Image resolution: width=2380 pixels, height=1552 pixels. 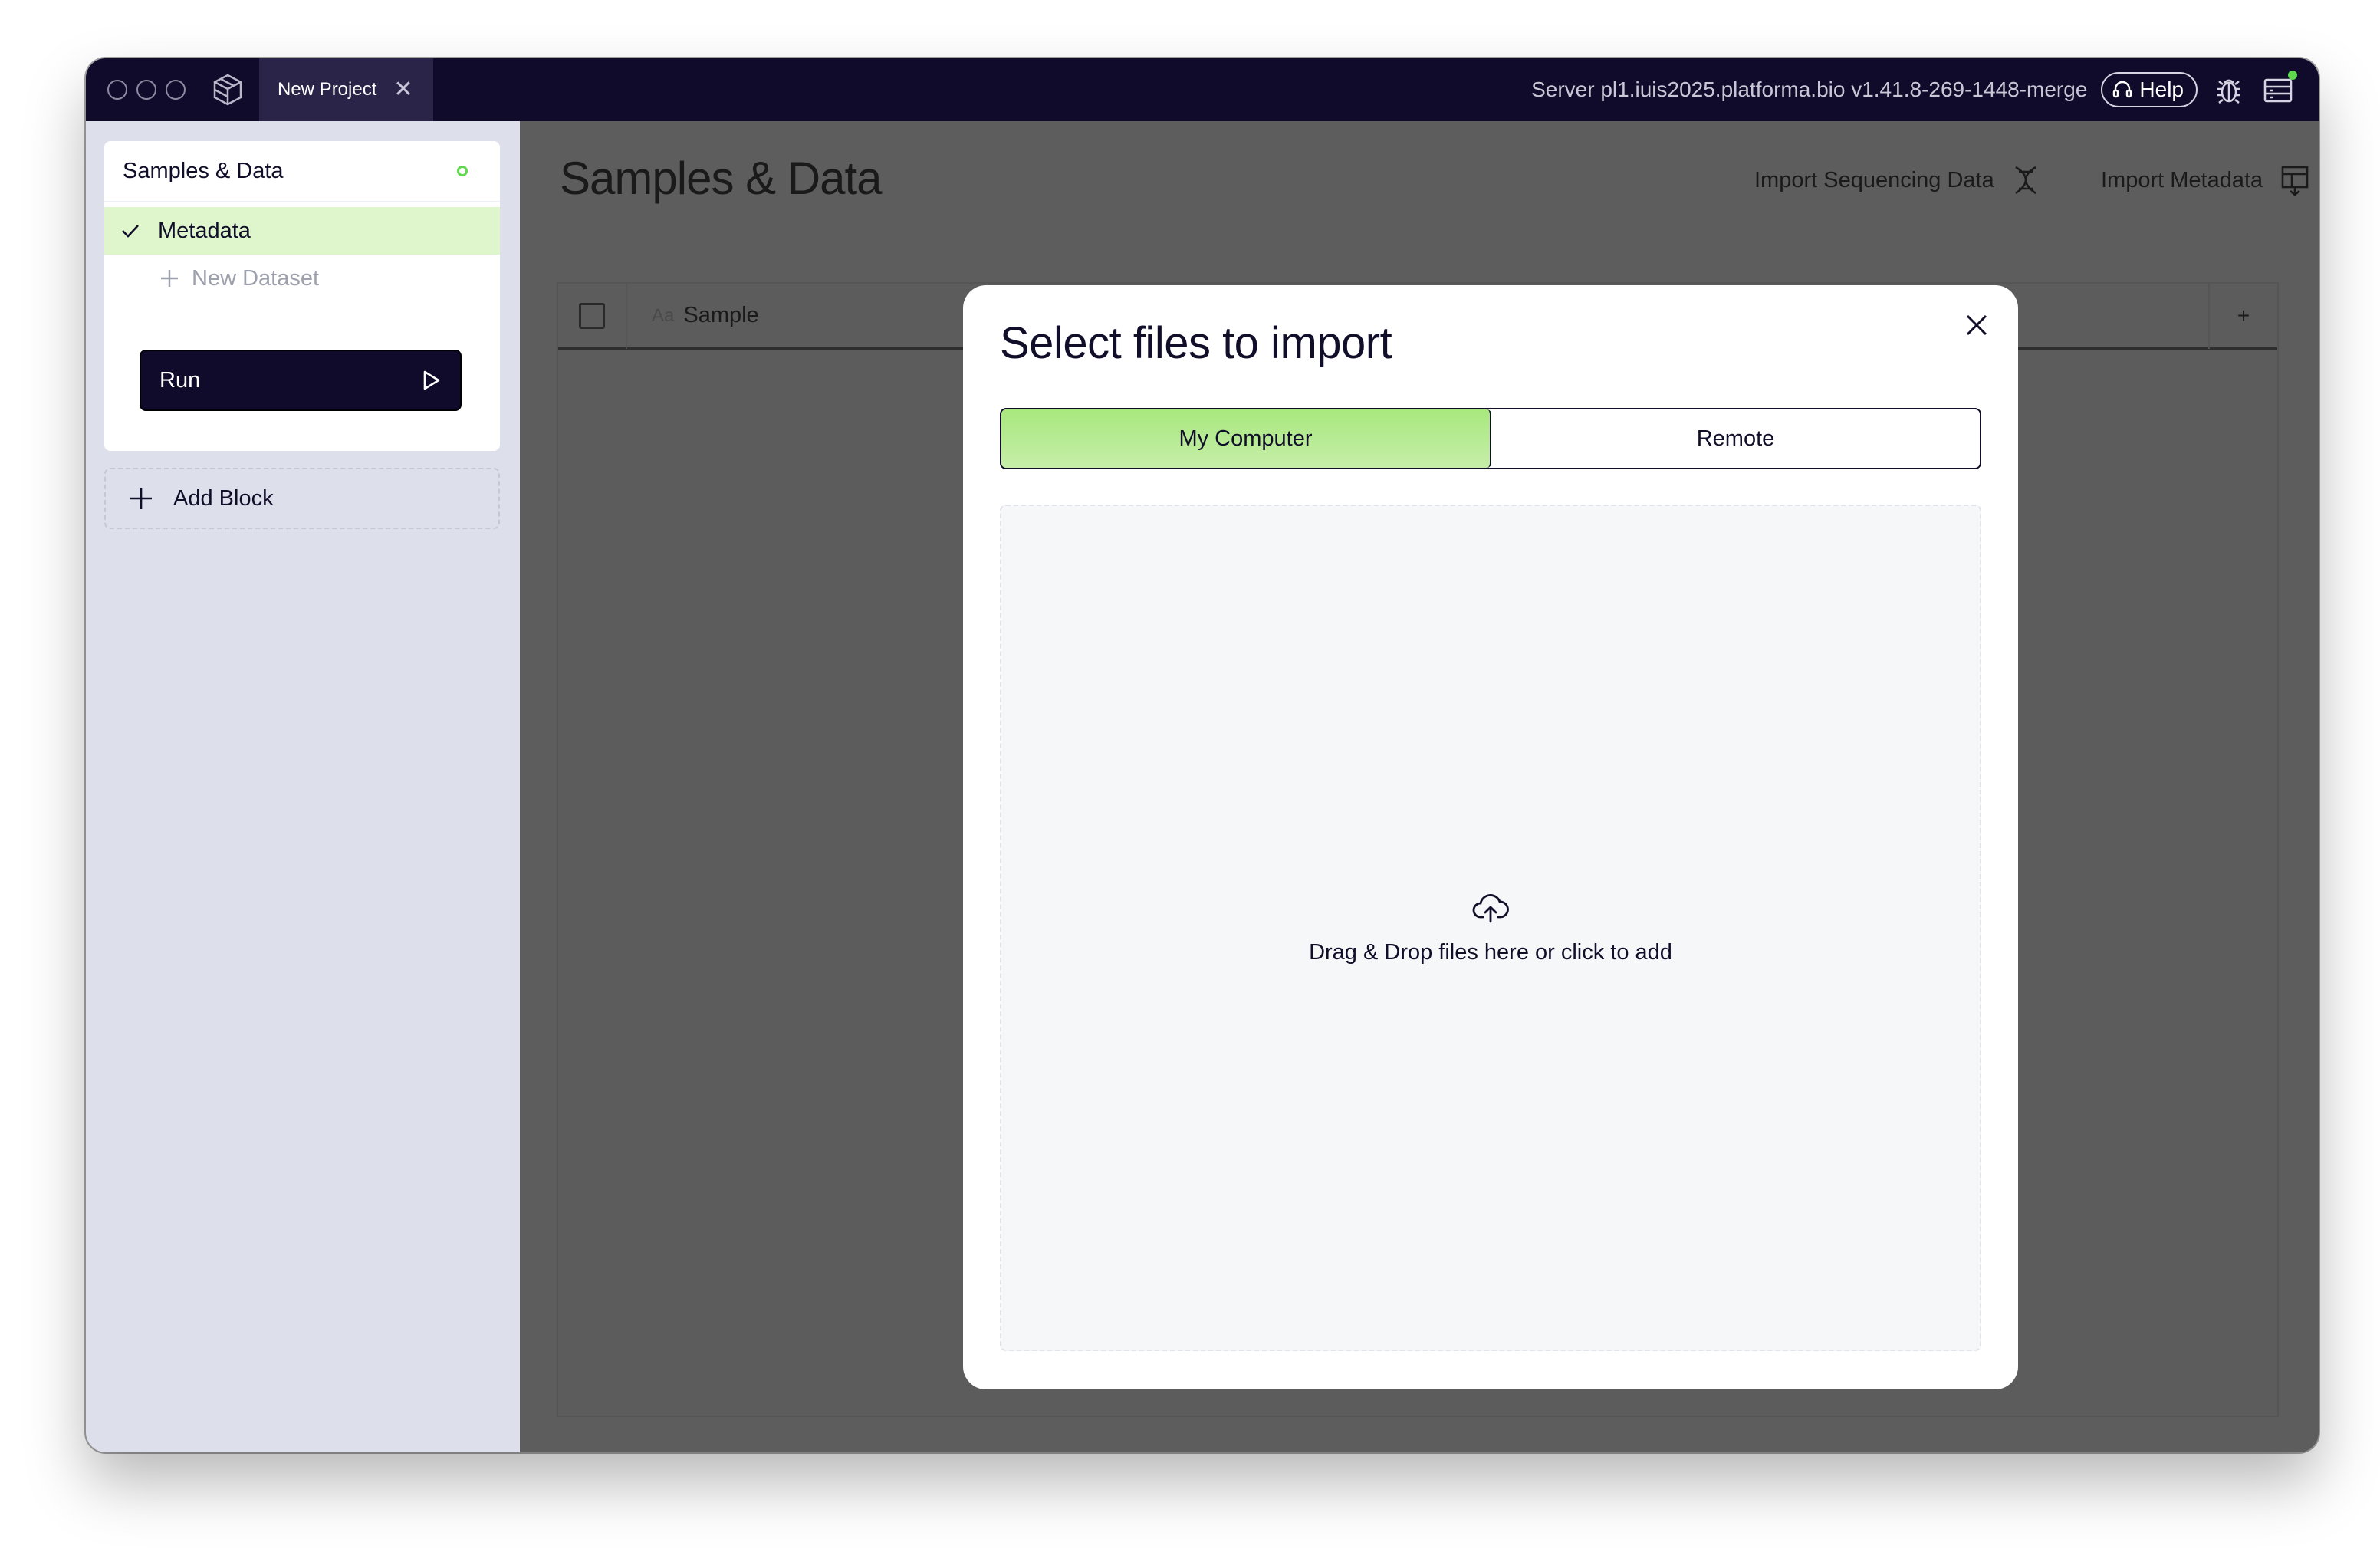 What do you see at coordinates (180, 380) in the screenshot?
I see `run-label: Run` at bounding box center [180, 380].